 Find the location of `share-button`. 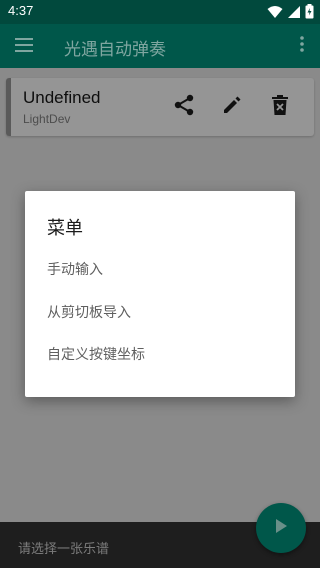

share-button is located at coordinates (184, 107).